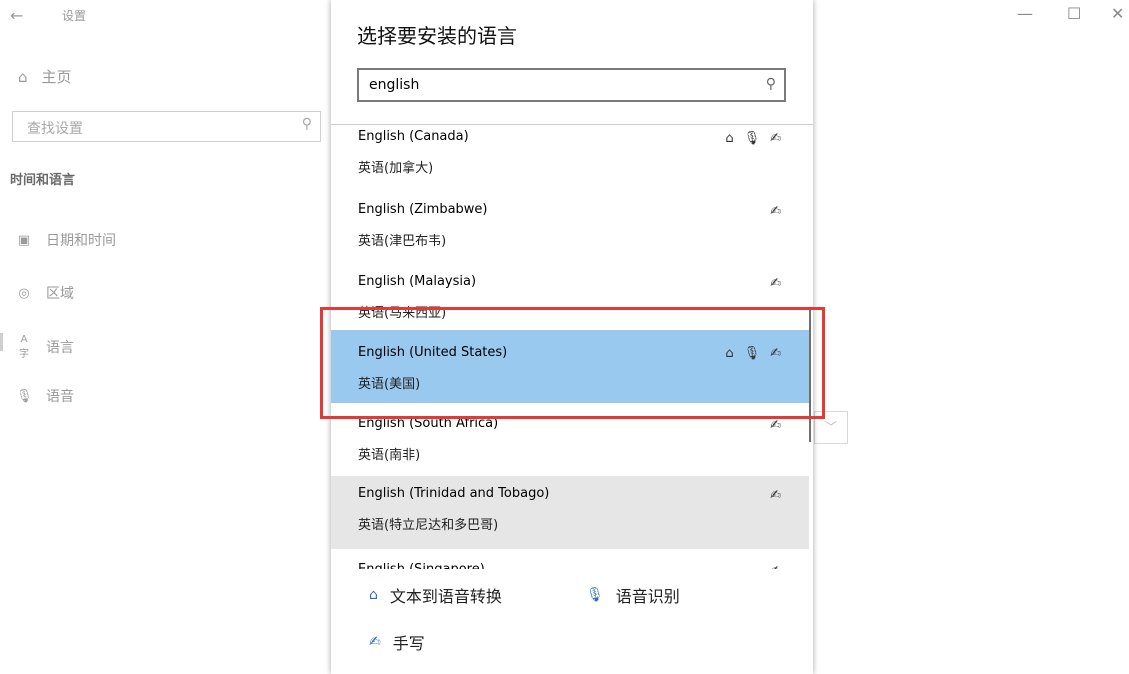 This screenshot has width=1129, height=674. I want to click on legend-speech: 🎙 语音识别, so click(633, 595).